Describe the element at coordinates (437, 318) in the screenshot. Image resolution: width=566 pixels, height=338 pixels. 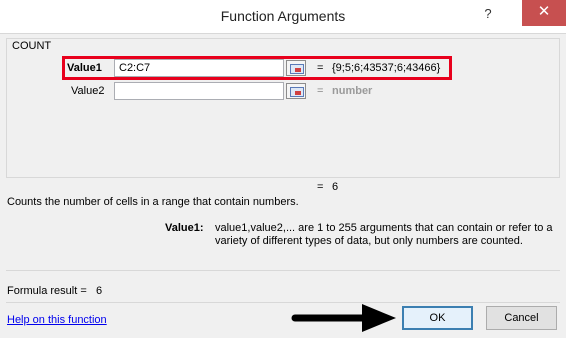
I see `ok-button: OK` at that location.